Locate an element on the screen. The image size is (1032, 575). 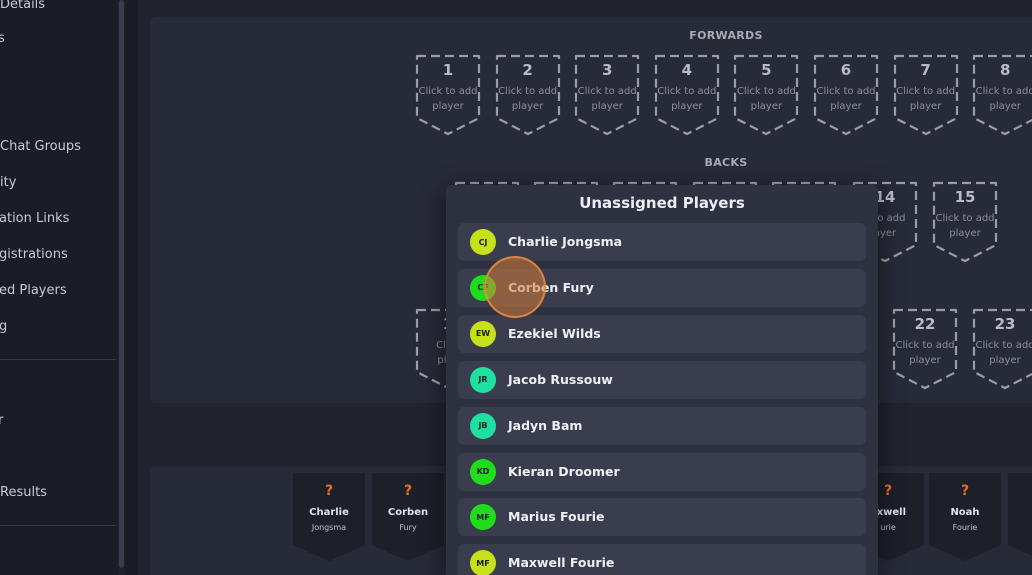
forward-slot-8: 8 Click to add player is located at coordinates (1002, 95).